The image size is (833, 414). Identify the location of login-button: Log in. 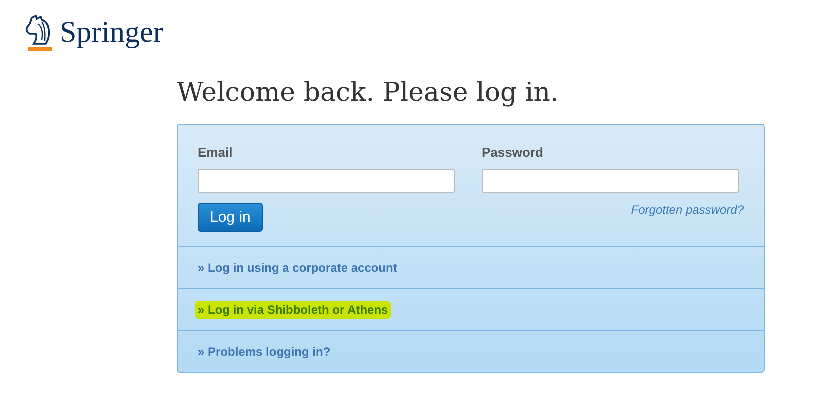
(230, 217).